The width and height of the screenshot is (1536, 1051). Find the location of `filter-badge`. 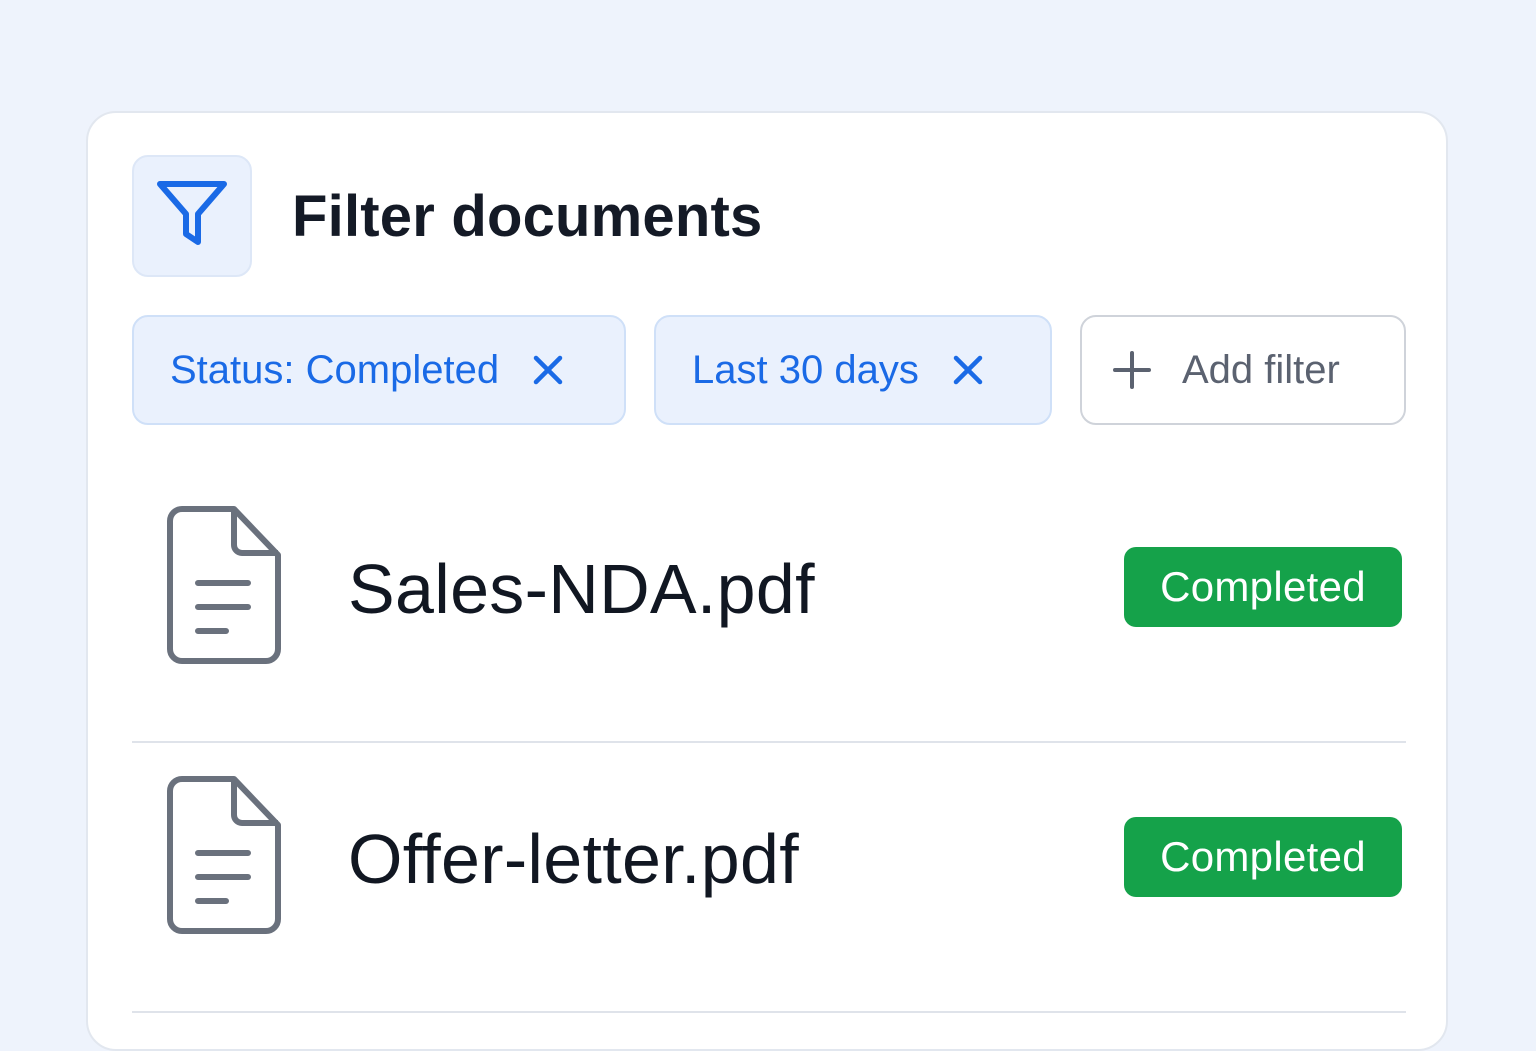

filter-badge is located at coordinates (192, 216).